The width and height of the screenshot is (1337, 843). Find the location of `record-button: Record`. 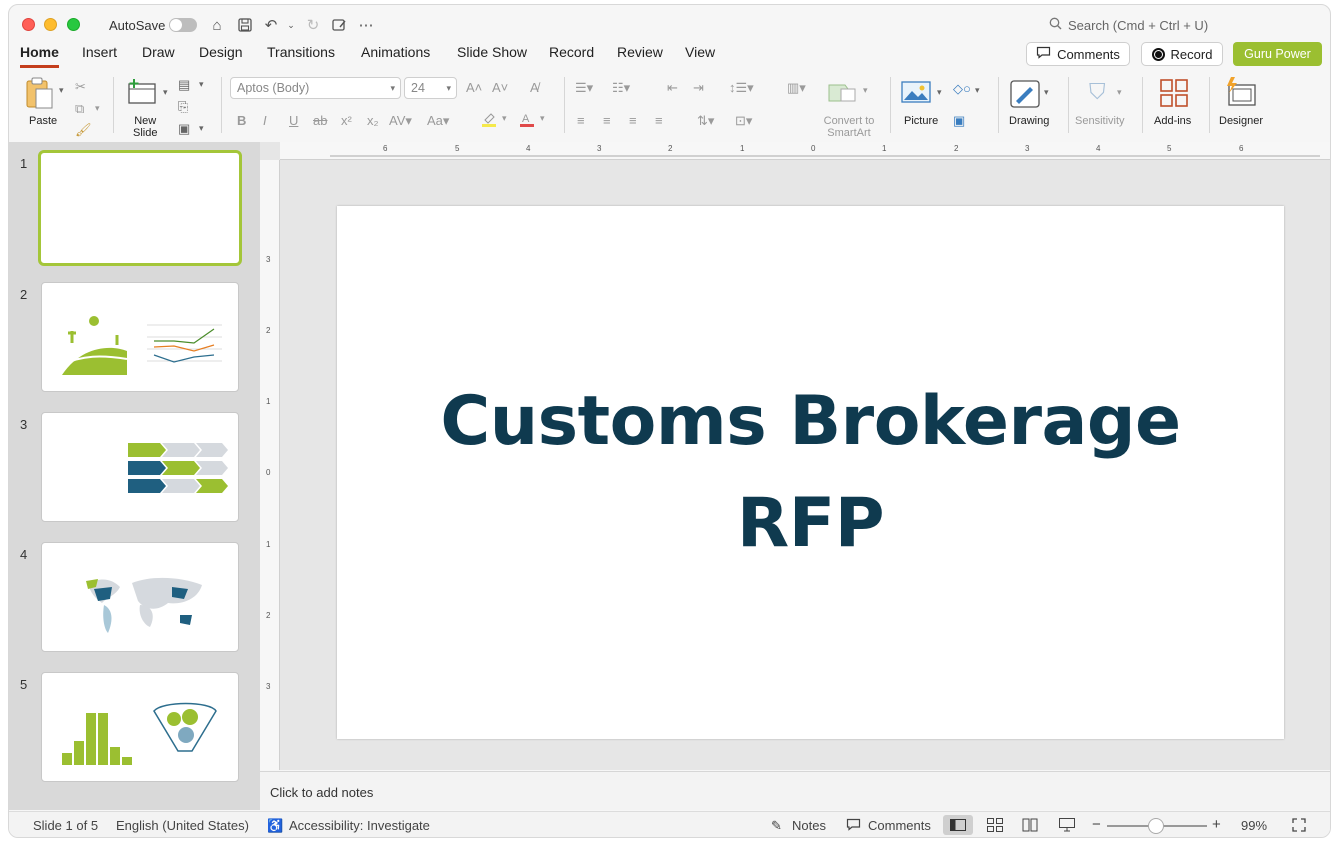

record-button: Record is located at coordinates (1182, 54).